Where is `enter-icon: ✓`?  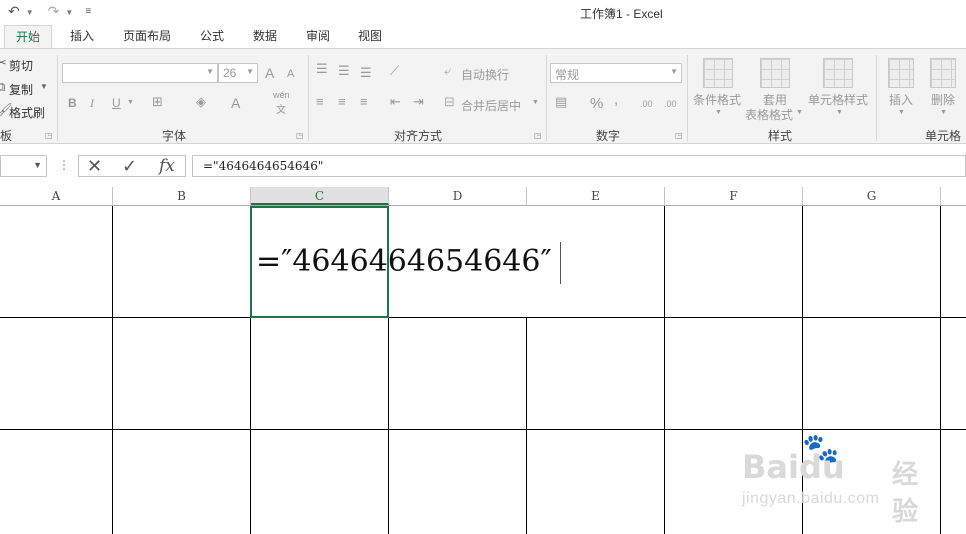 enter-icon: ✓ is located at coordinates (129, 166).